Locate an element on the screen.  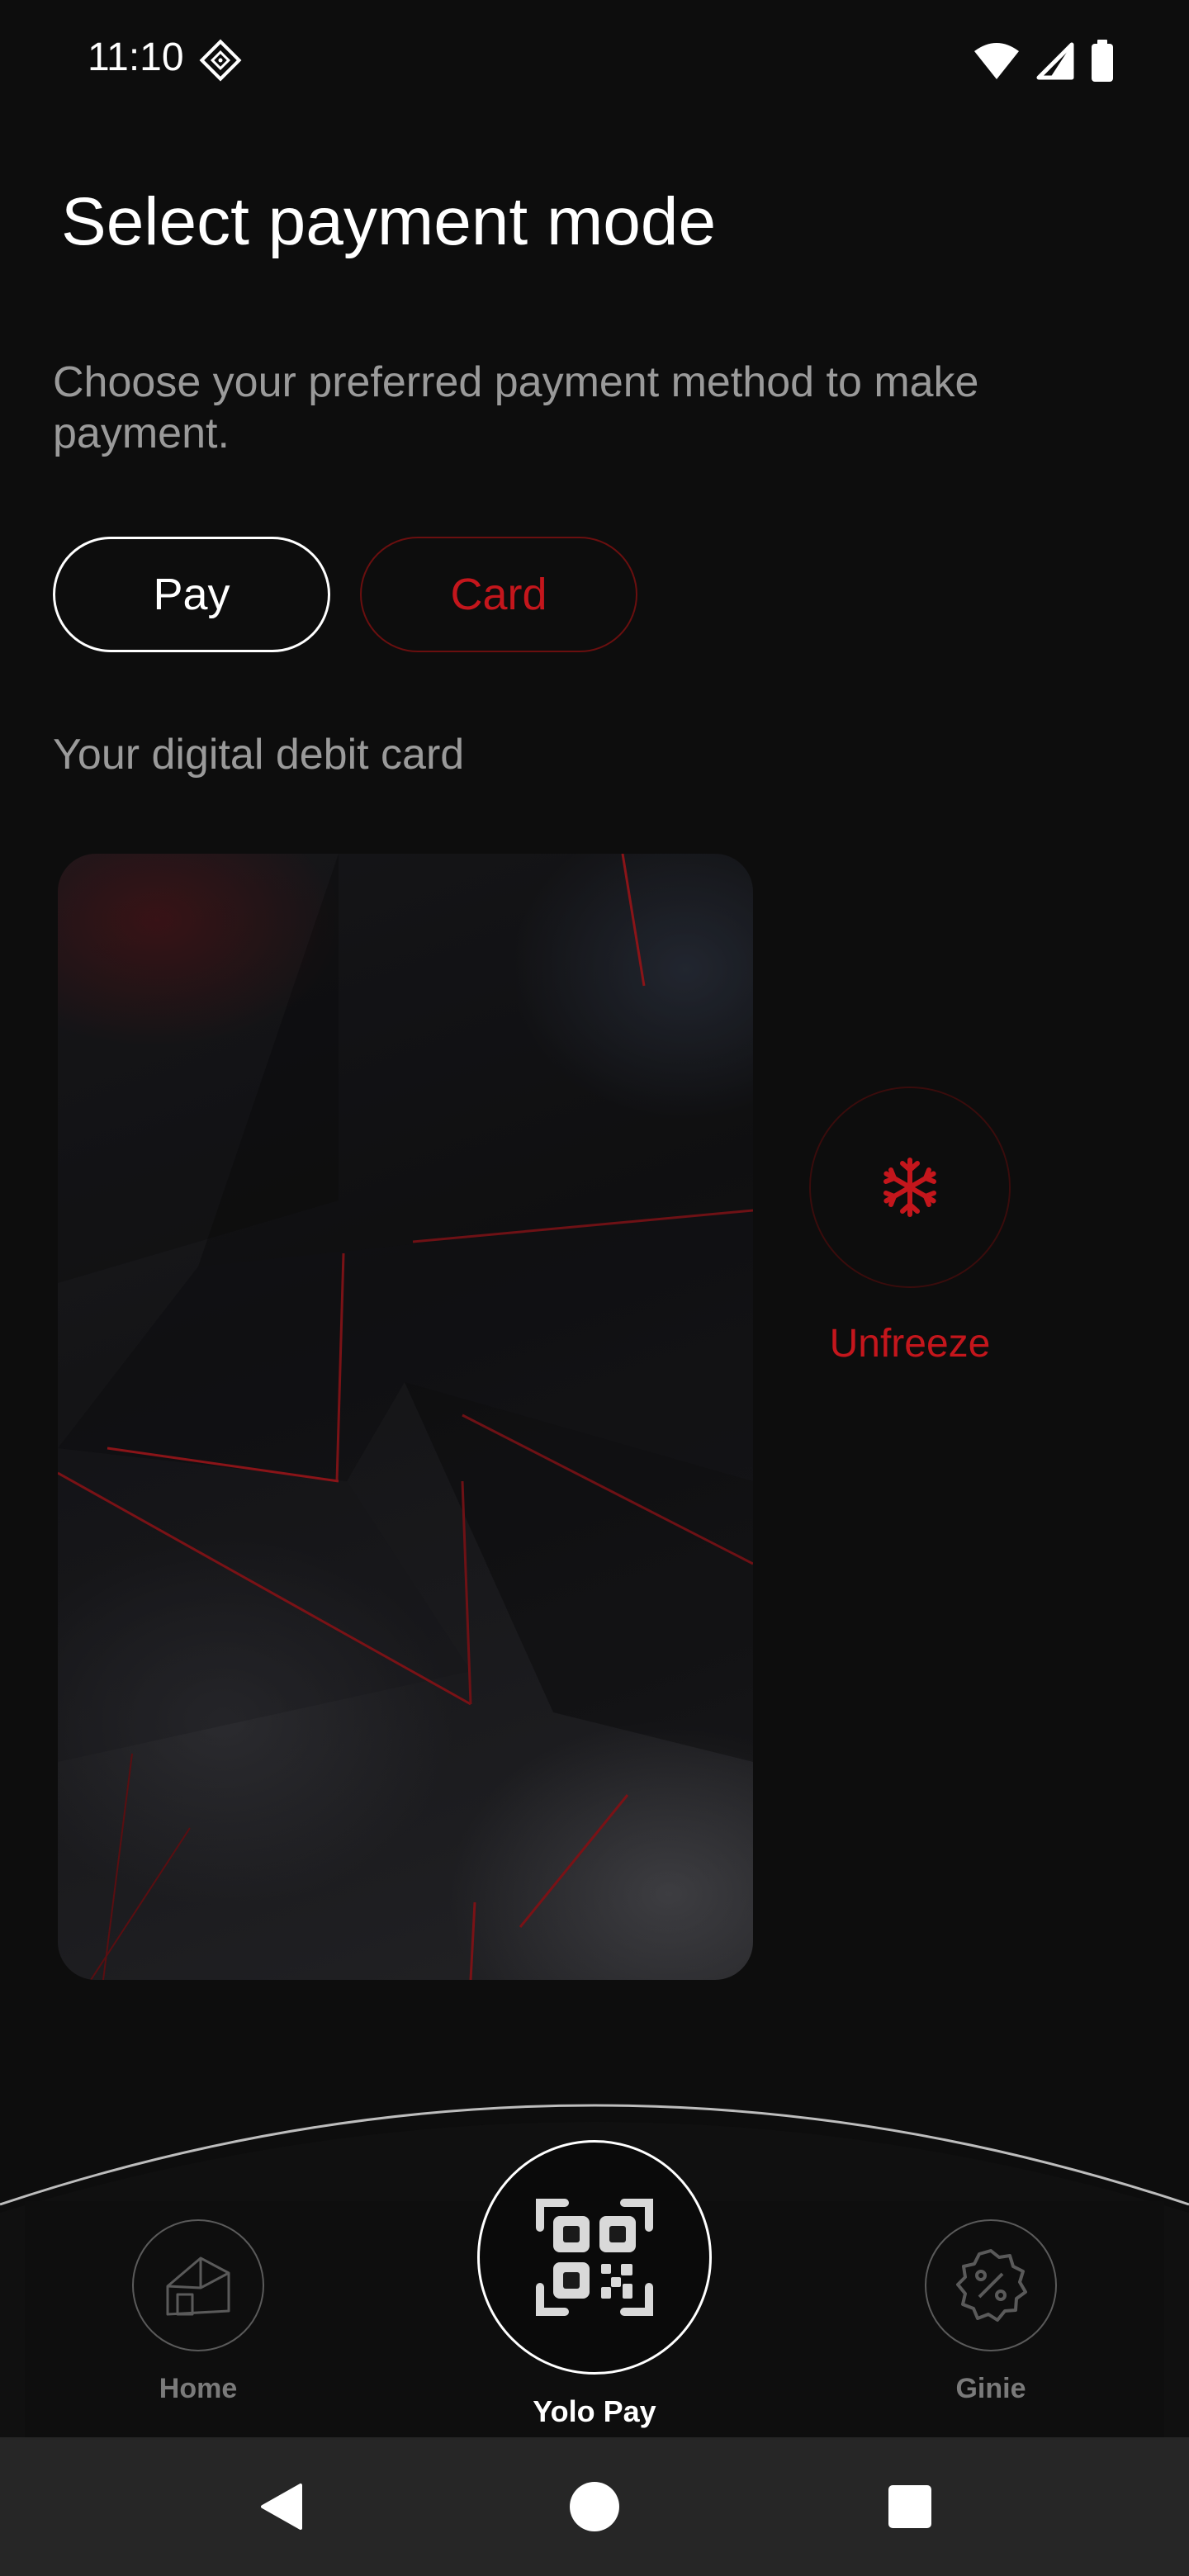
nav-label-home: Home is located at coordinates (198, 2388).